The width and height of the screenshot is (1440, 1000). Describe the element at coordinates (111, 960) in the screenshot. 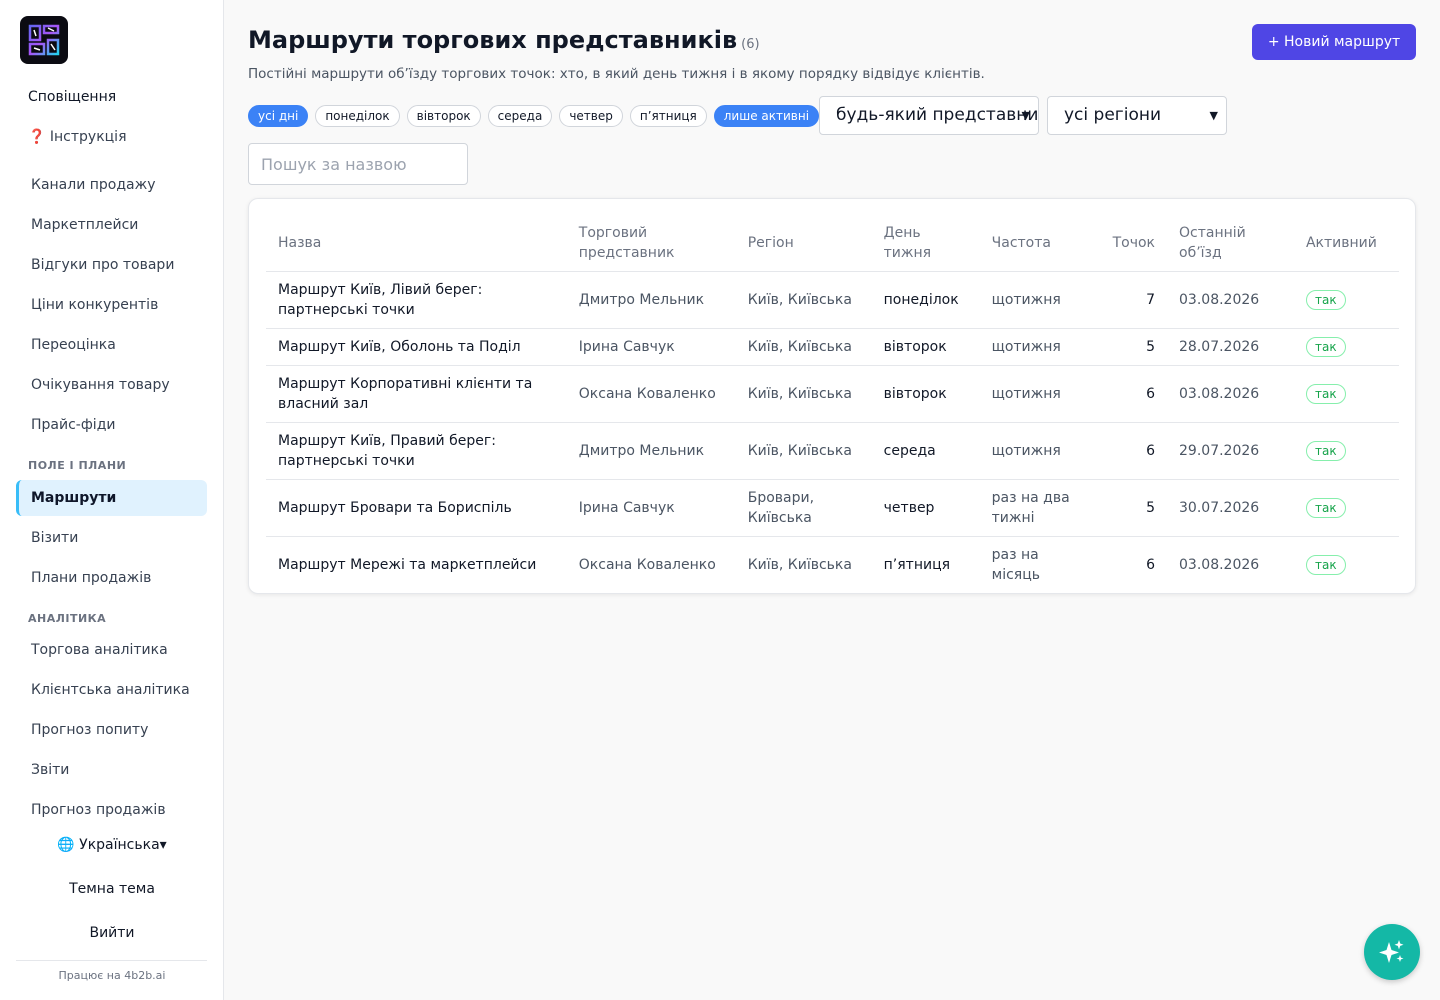

I see `sidebar-divider` at that location.